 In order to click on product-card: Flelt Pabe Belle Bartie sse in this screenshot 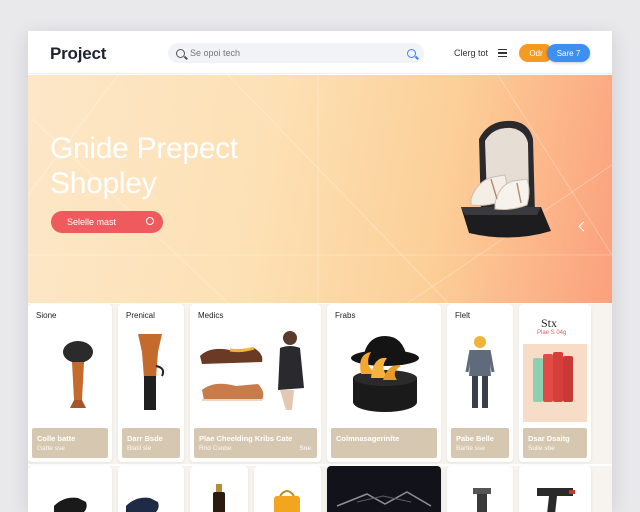, I will do `click(480, 383)`.